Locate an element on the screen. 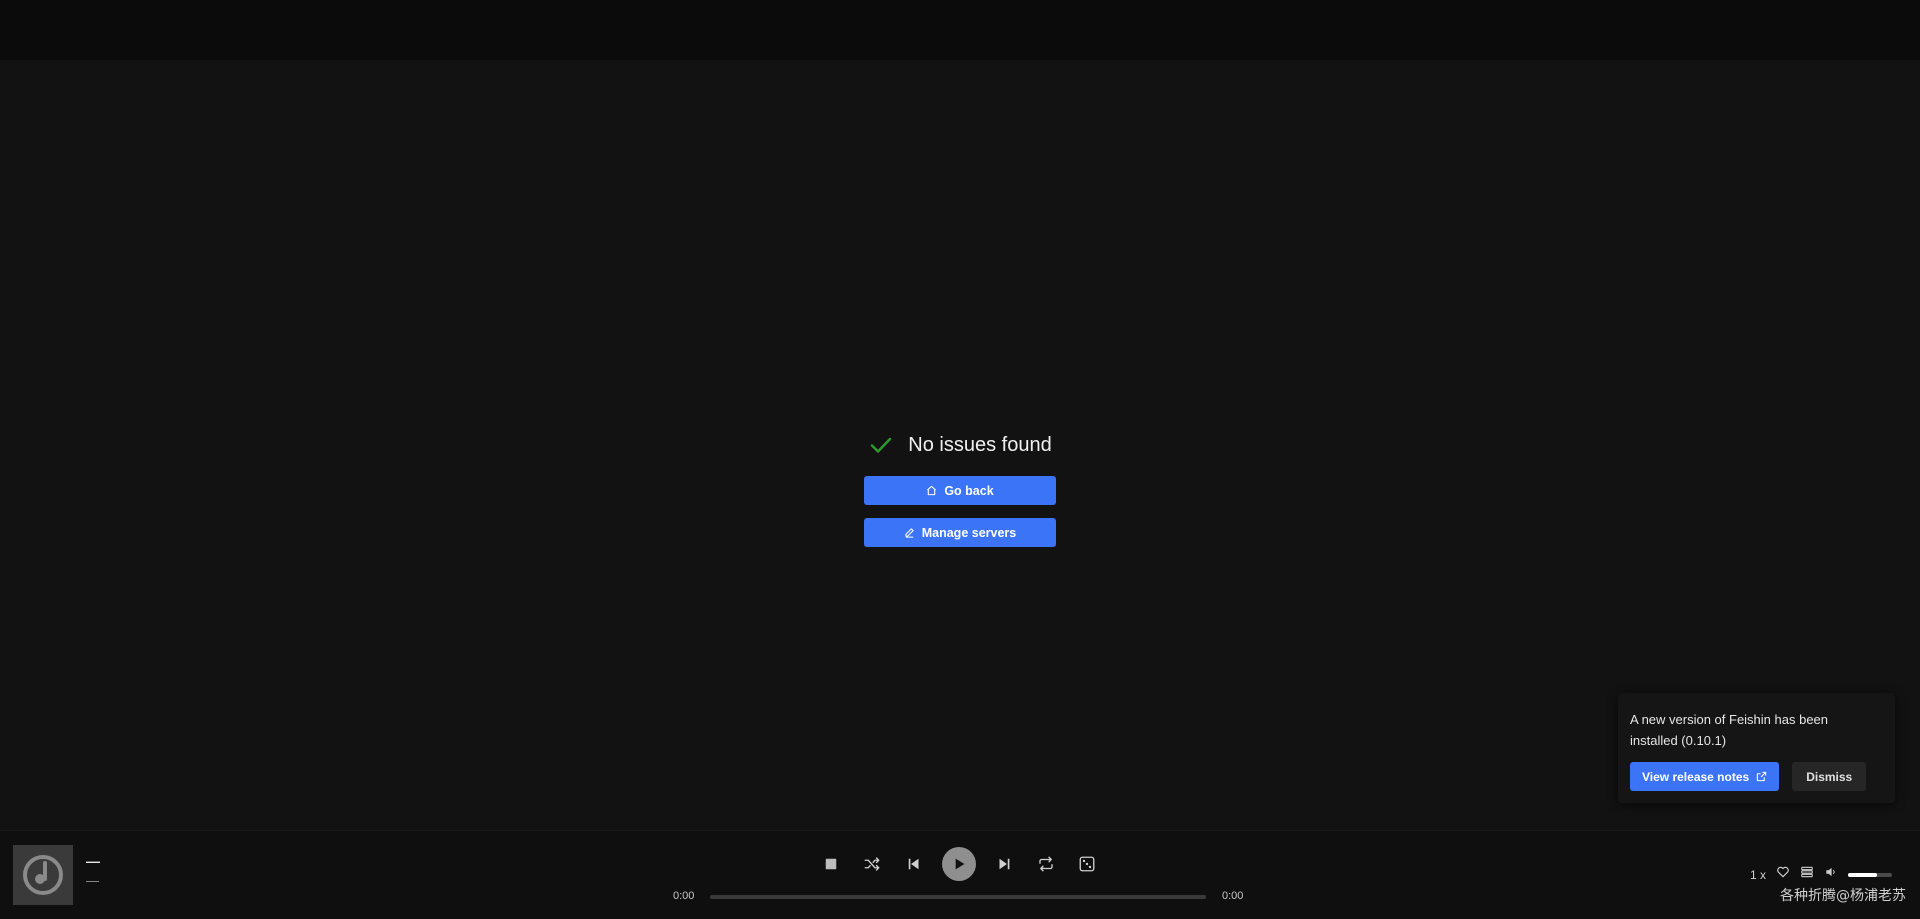 The image size is (1920, 919). heart-icon is located at coordinates (1783, 872).